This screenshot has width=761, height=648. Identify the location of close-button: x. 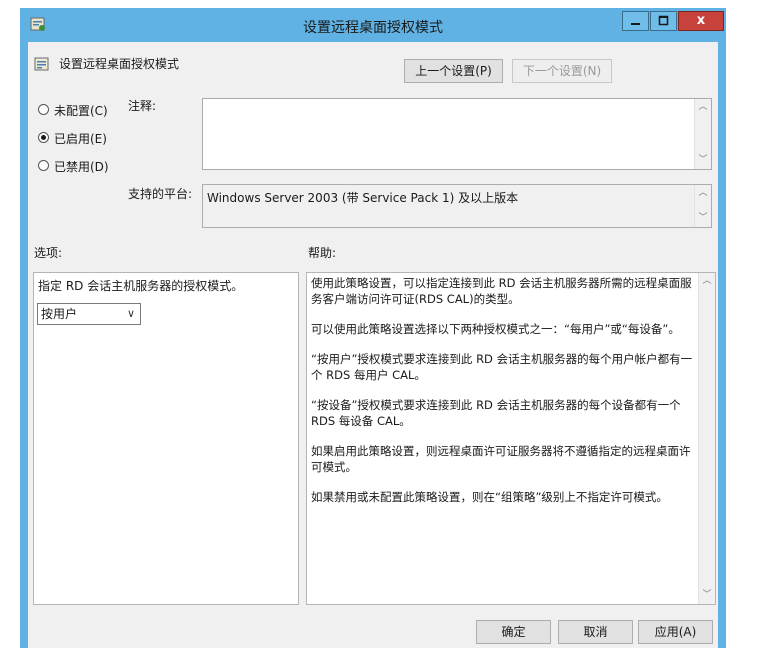
(701, 21).